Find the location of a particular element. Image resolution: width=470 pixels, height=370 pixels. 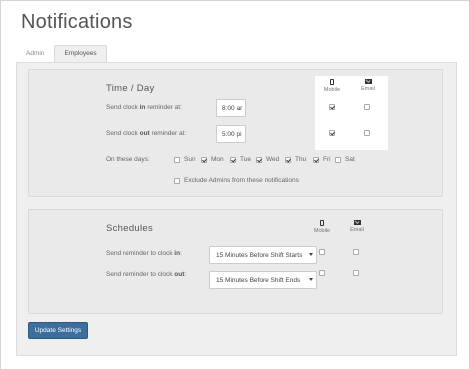

schedule-clock-in-label: Send reminder to clock in: is located at coordinates (144, 253).